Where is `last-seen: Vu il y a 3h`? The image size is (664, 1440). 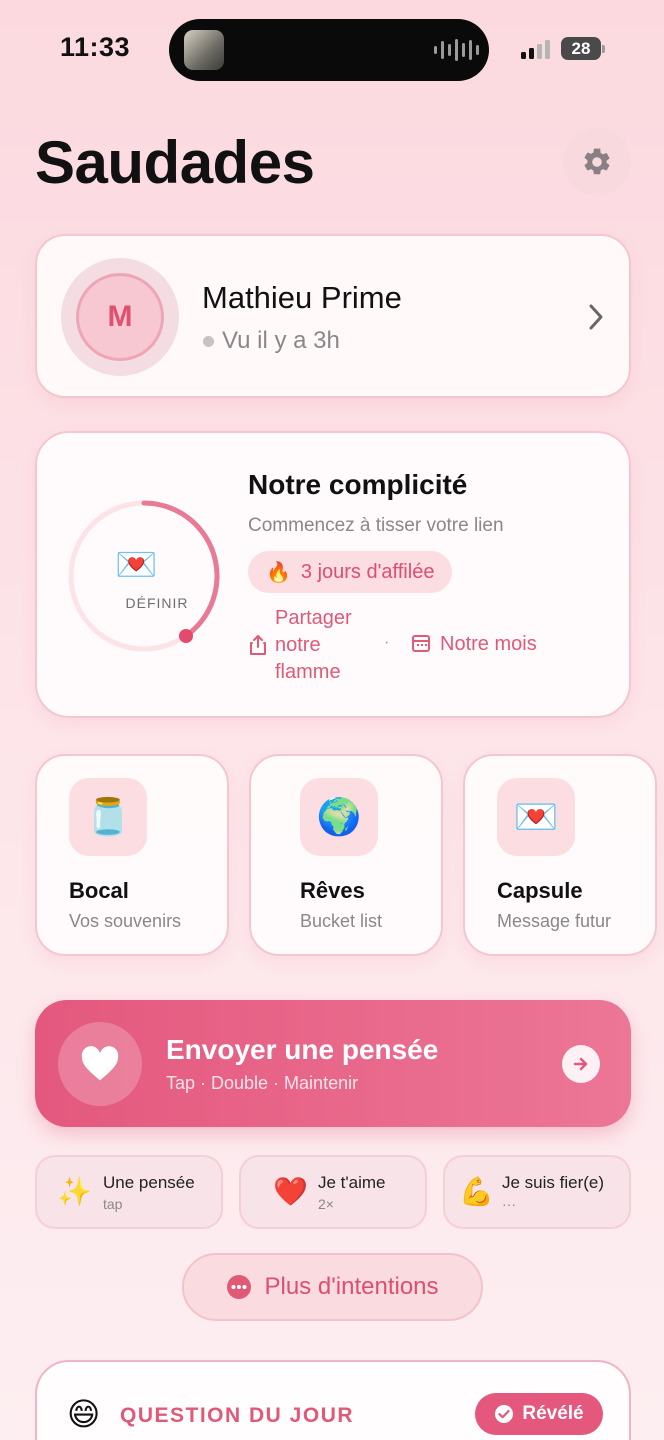 last-seen: Vu il y a 3h is located at coordinates (281, 340).